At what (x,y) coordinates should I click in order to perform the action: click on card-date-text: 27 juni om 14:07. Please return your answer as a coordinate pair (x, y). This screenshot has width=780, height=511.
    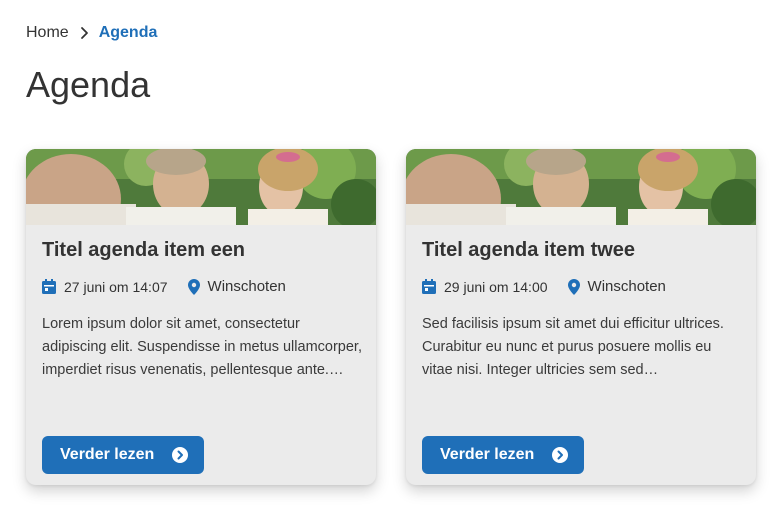
    Looking at the image, I should click on (116, 286).